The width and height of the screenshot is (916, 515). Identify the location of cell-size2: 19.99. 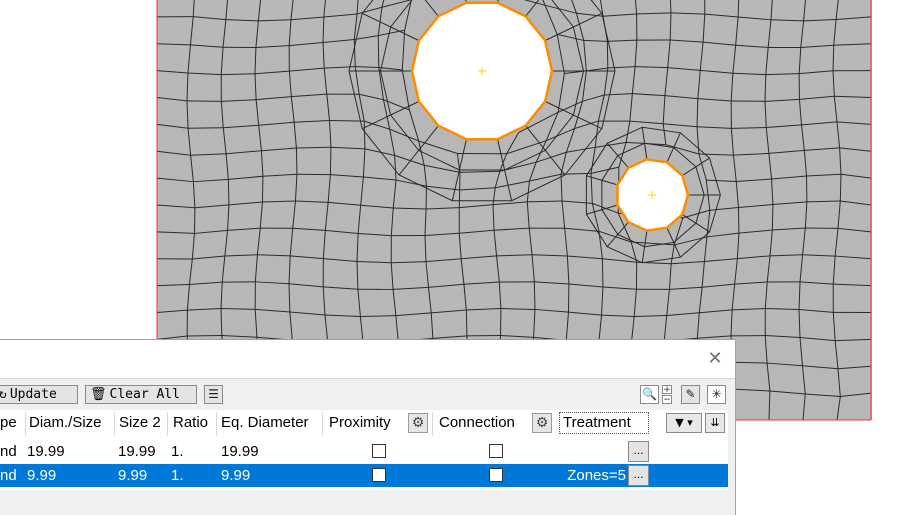
(137, 451).